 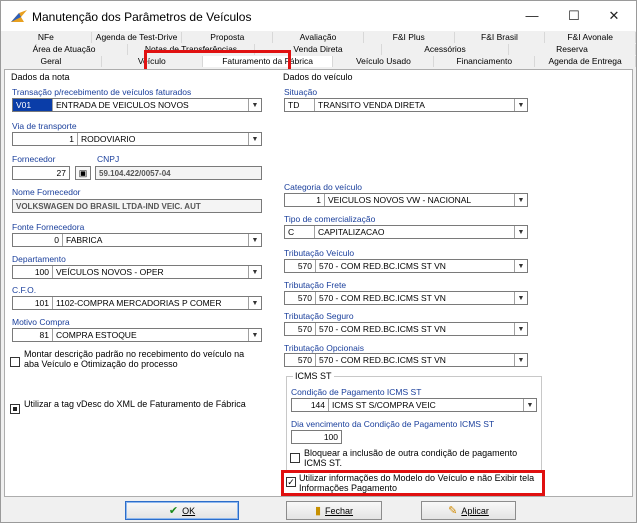 I want to click on ok-label: OK, so click(x=189, y=510).